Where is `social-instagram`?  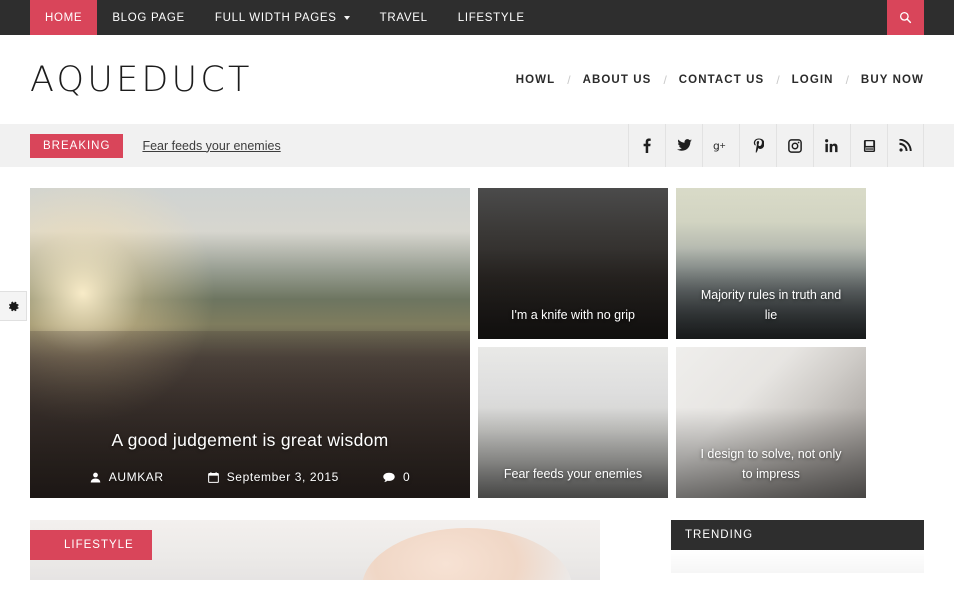 social-instagram is located at coordinates (794, 145).